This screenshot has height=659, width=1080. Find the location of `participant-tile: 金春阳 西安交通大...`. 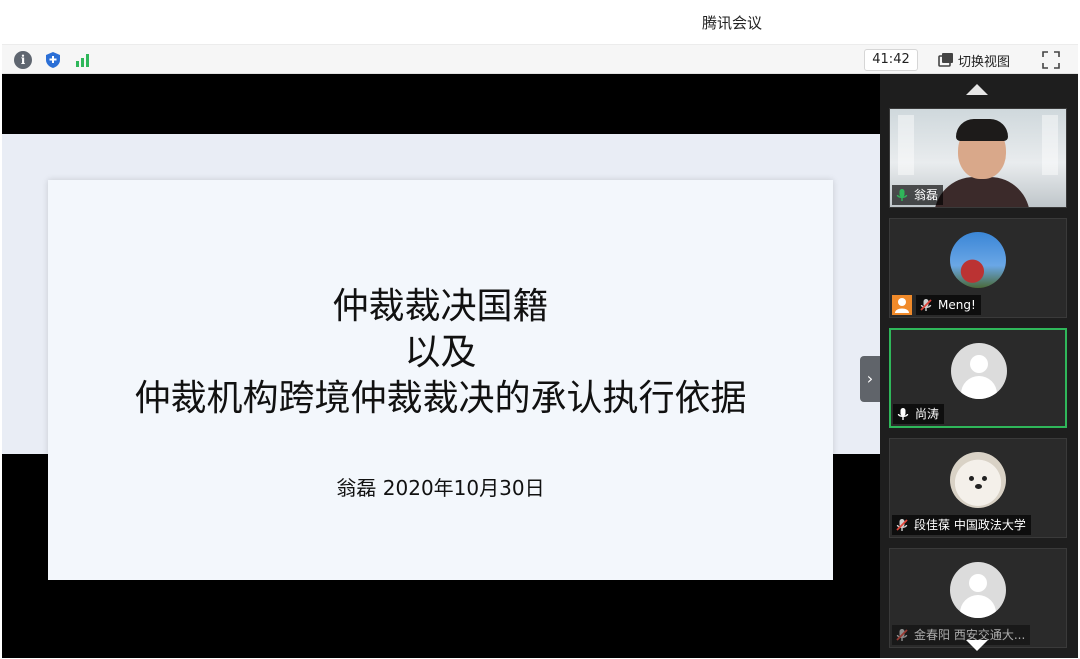

participant-tile: 金春阳 西安交通大... is located at coordinates (978, 598).